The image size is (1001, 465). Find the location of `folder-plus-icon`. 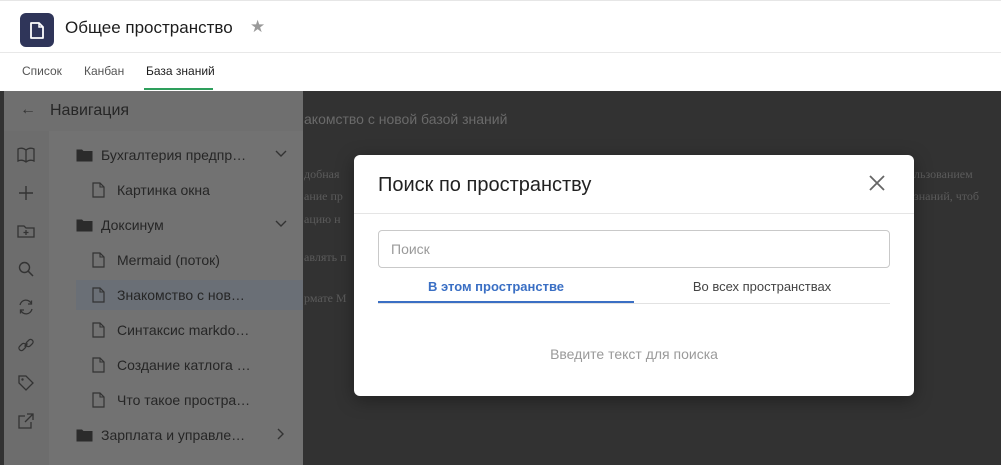

folder-plus-icon is located at coordinates (26, 231).